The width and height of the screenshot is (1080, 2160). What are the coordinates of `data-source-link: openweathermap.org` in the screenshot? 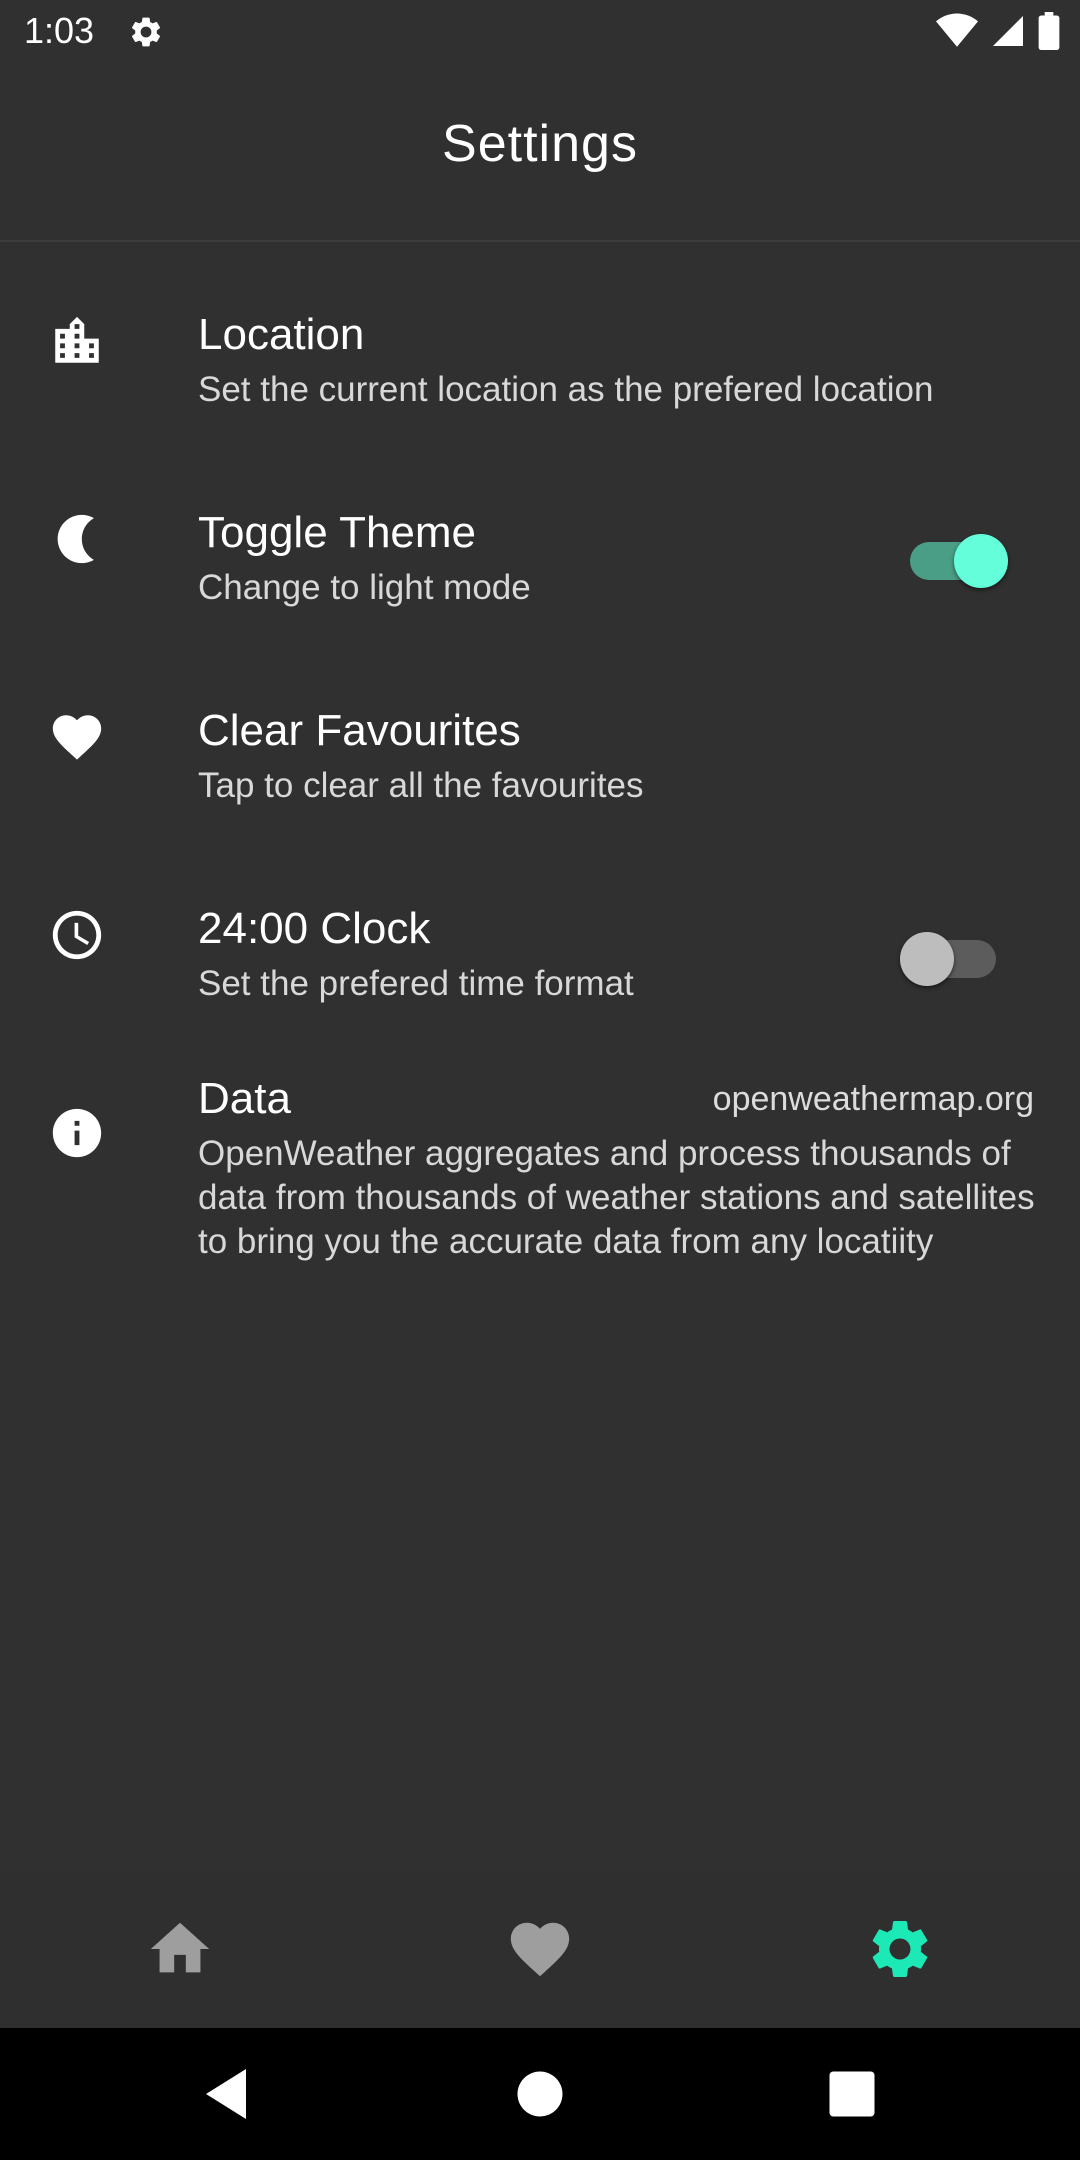 It's located at (873, 1099).